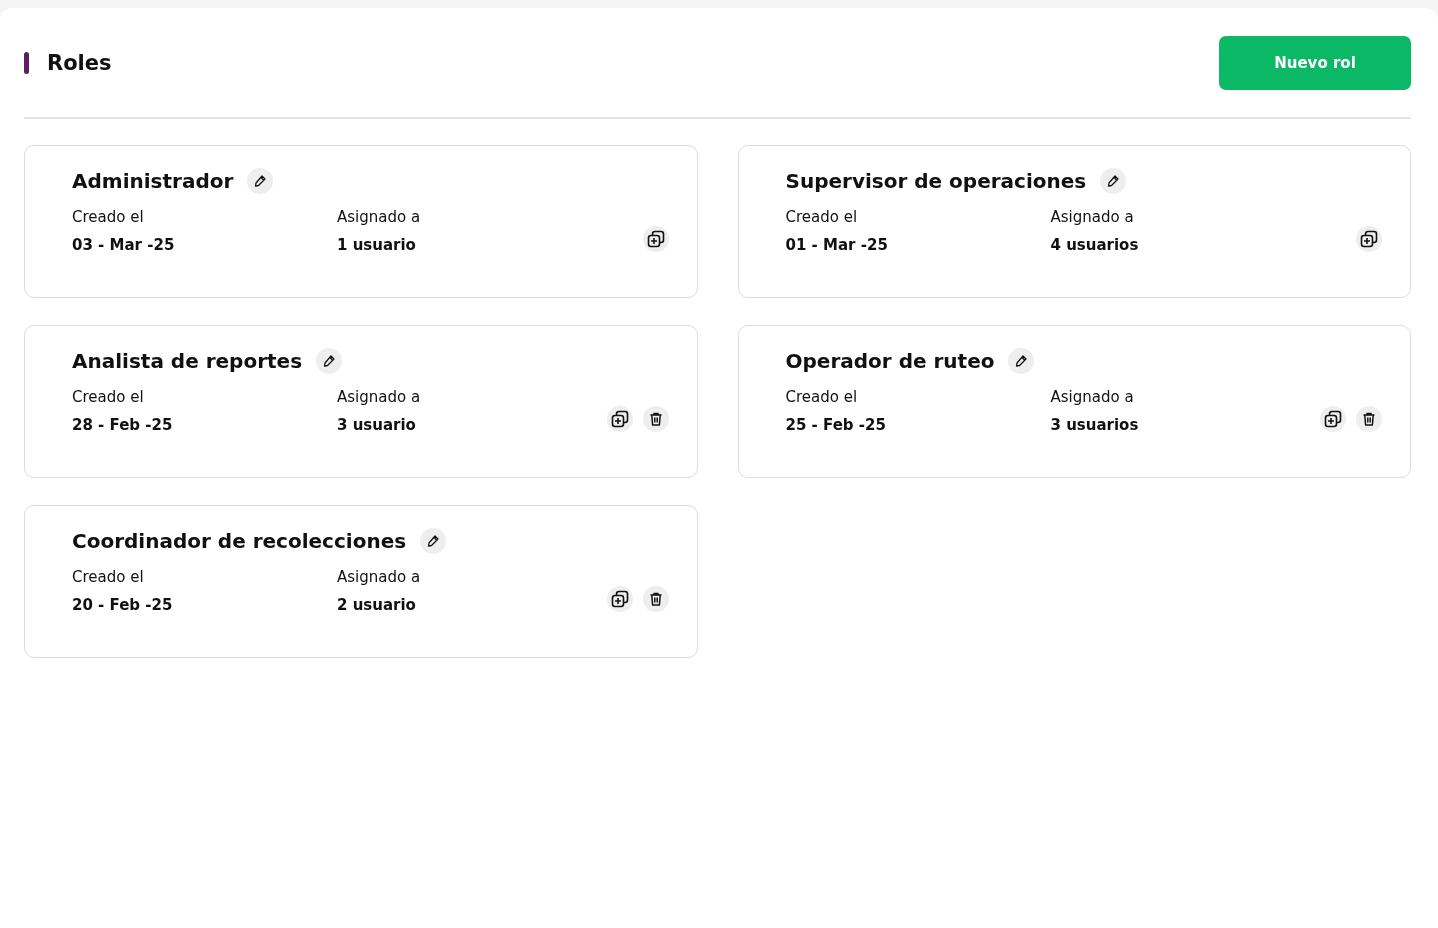  What do you see at coordinates (123, 605) in the screenshot?
I see `created-date: 20 - Feb -25` at bounding box center [123, 605].